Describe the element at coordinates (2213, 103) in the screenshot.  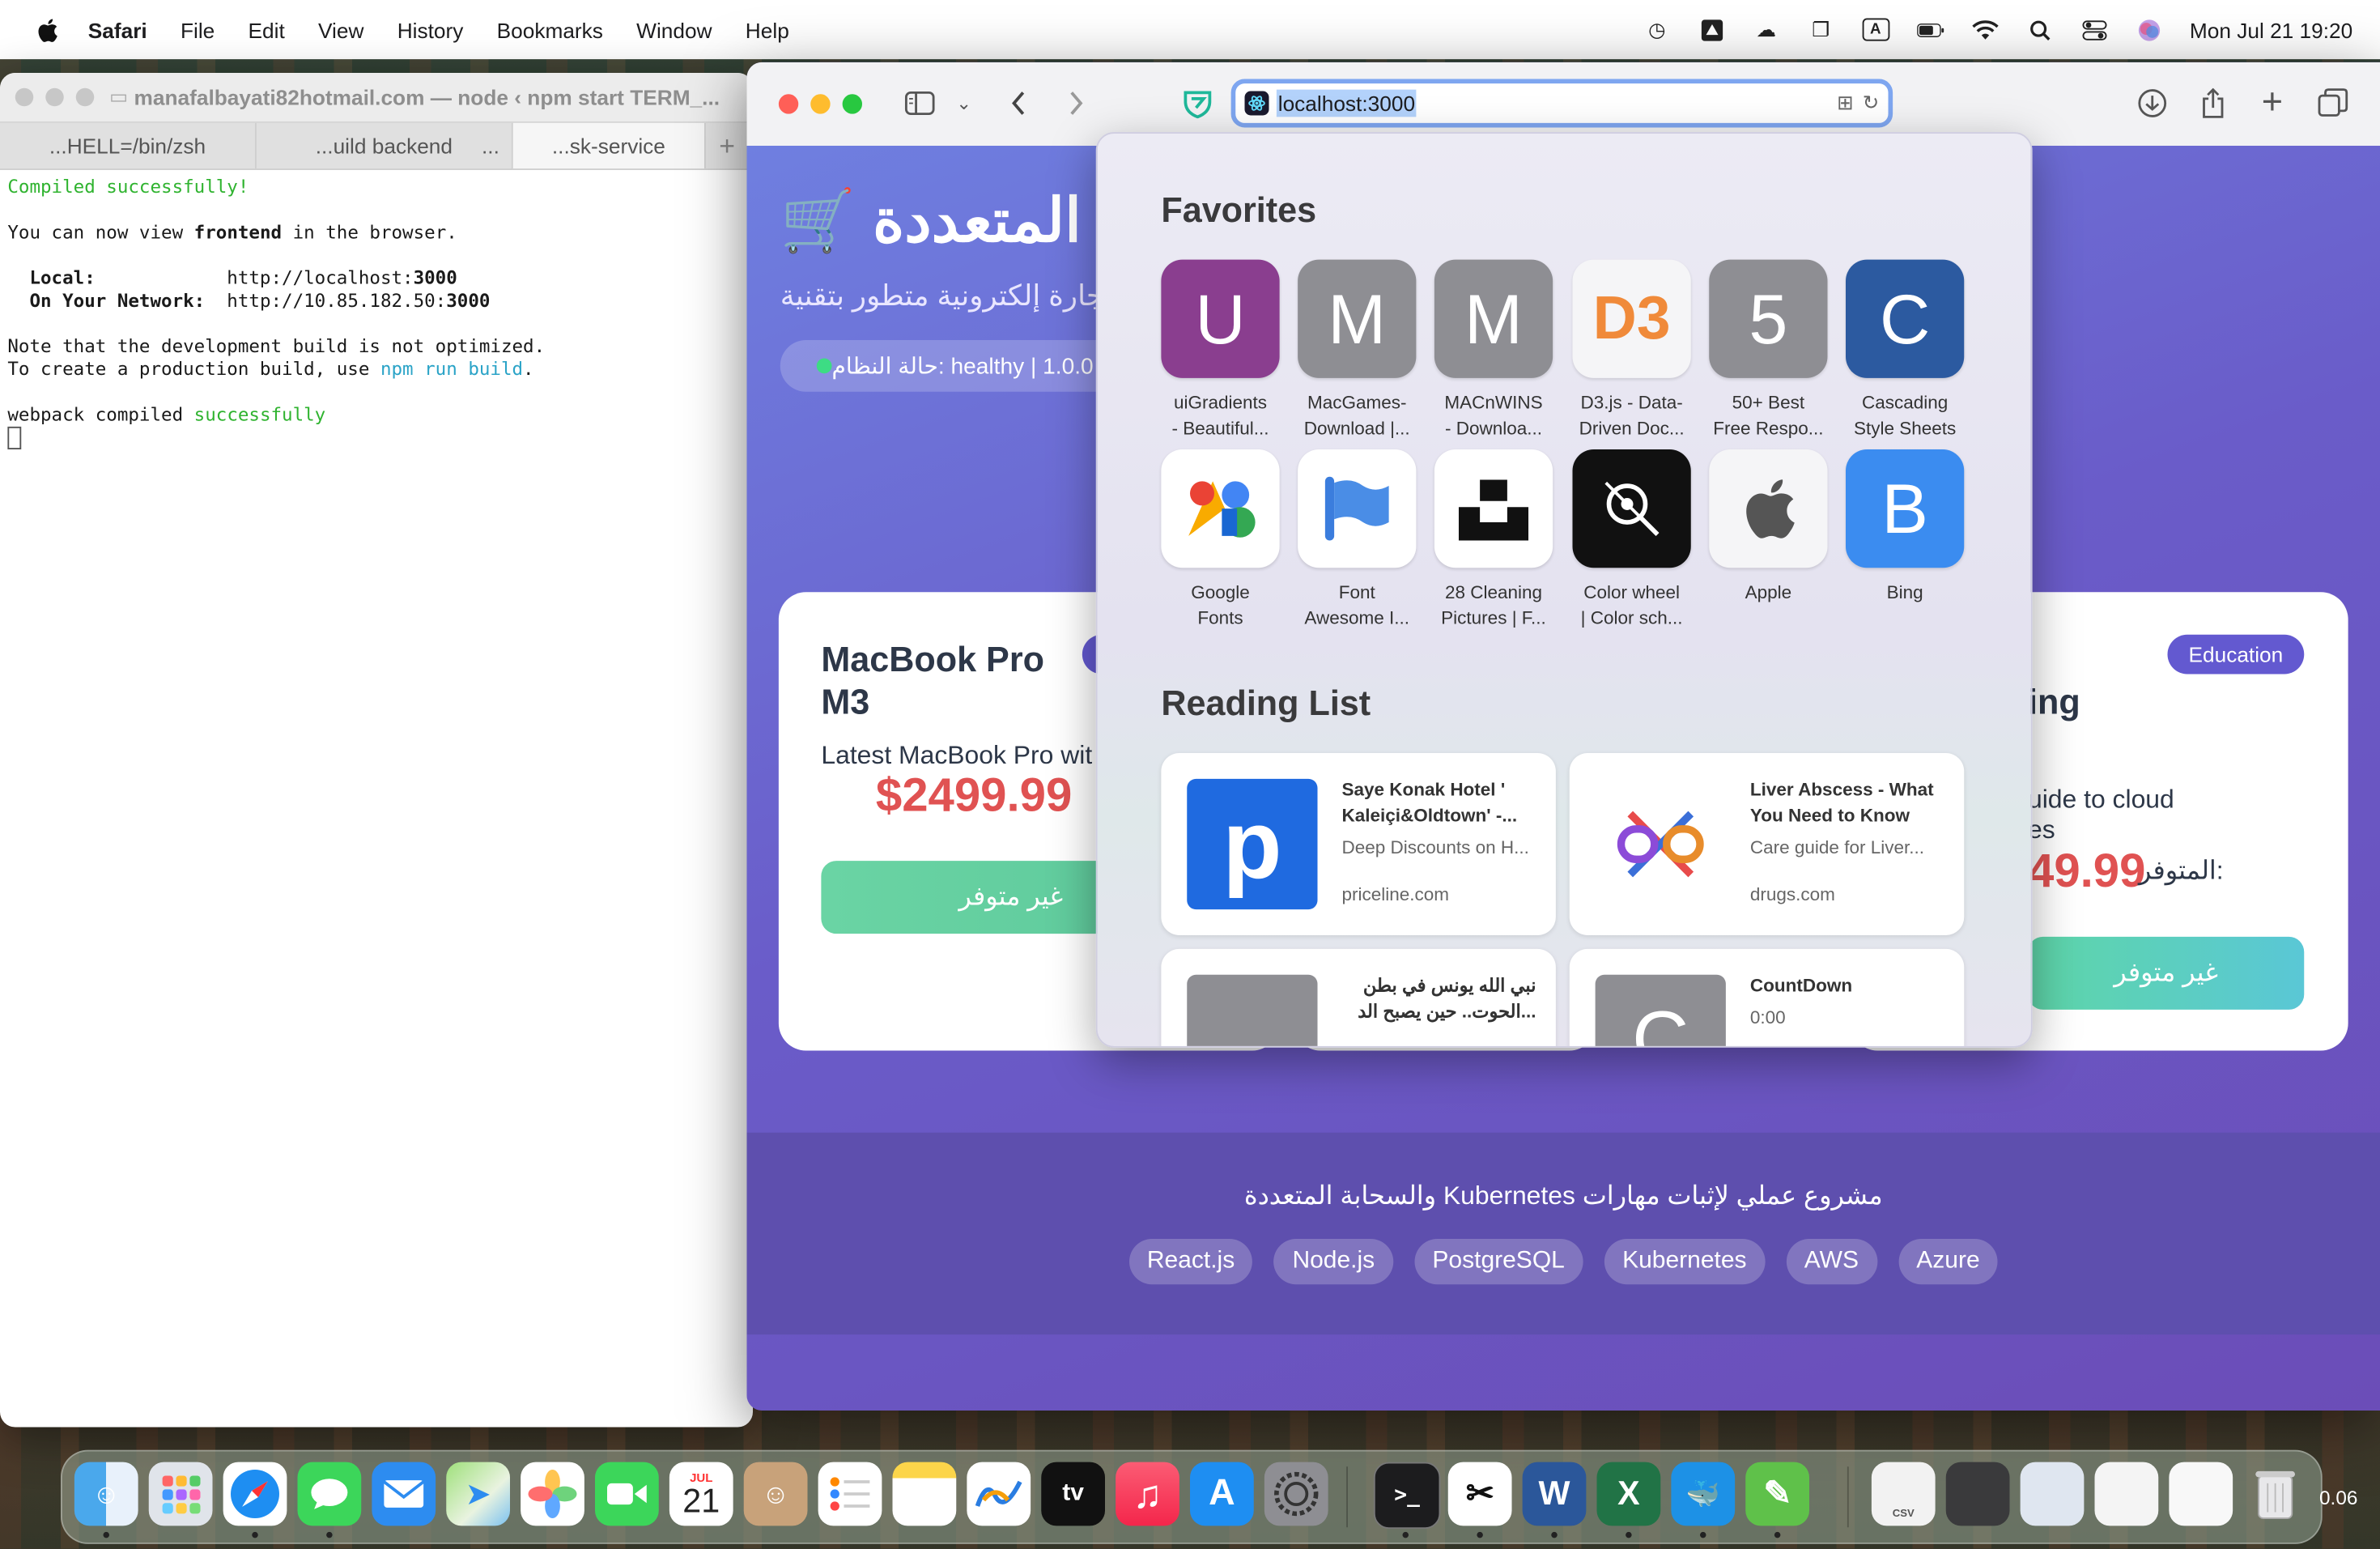
I see `share-icon` at that location.